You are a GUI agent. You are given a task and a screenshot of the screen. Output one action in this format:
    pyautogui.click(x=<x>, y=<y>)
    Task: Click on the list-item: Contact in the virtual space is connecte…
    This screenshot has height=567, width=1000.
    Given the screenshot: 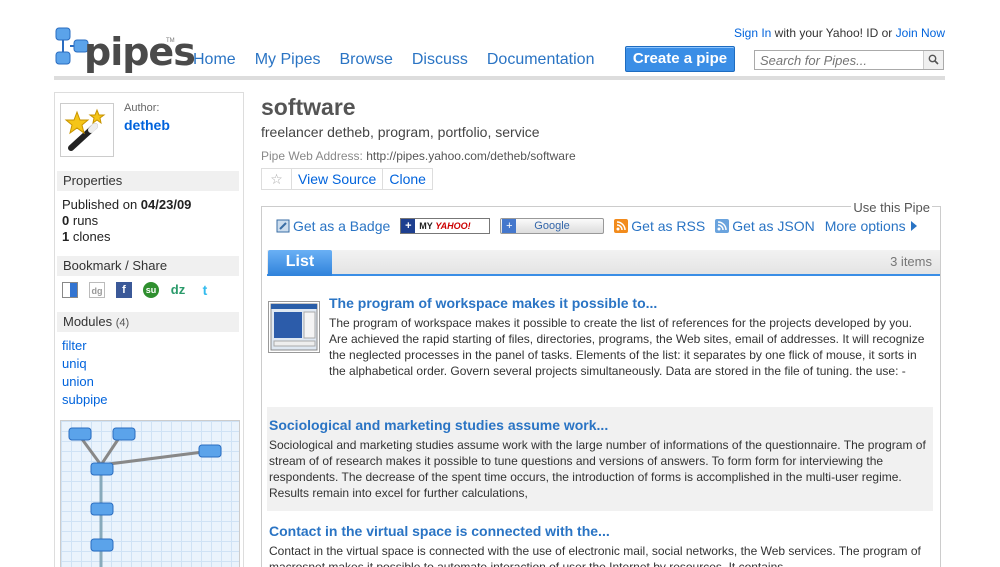 What is the action you would take?
    pyautogui.click(x=600, y=544)
    